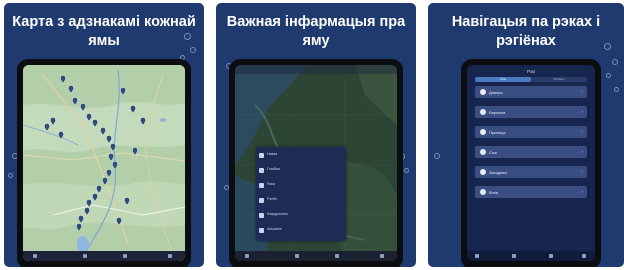 The height and width of the screenshot is (270, 624). I want to click on segment-rivers: Рэкі, so click(503, 79).